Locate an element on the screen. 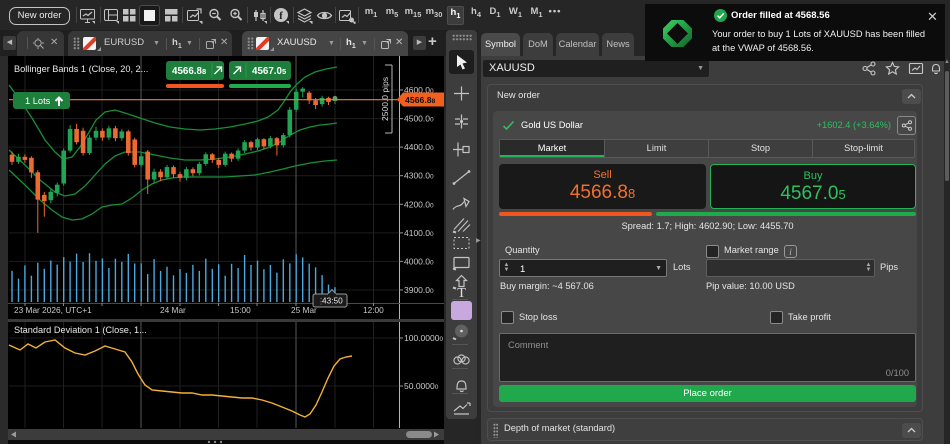 The height and width of the screenshot is (444, 950). svg-text: 4567.05 is located at coordinates (269, 71).